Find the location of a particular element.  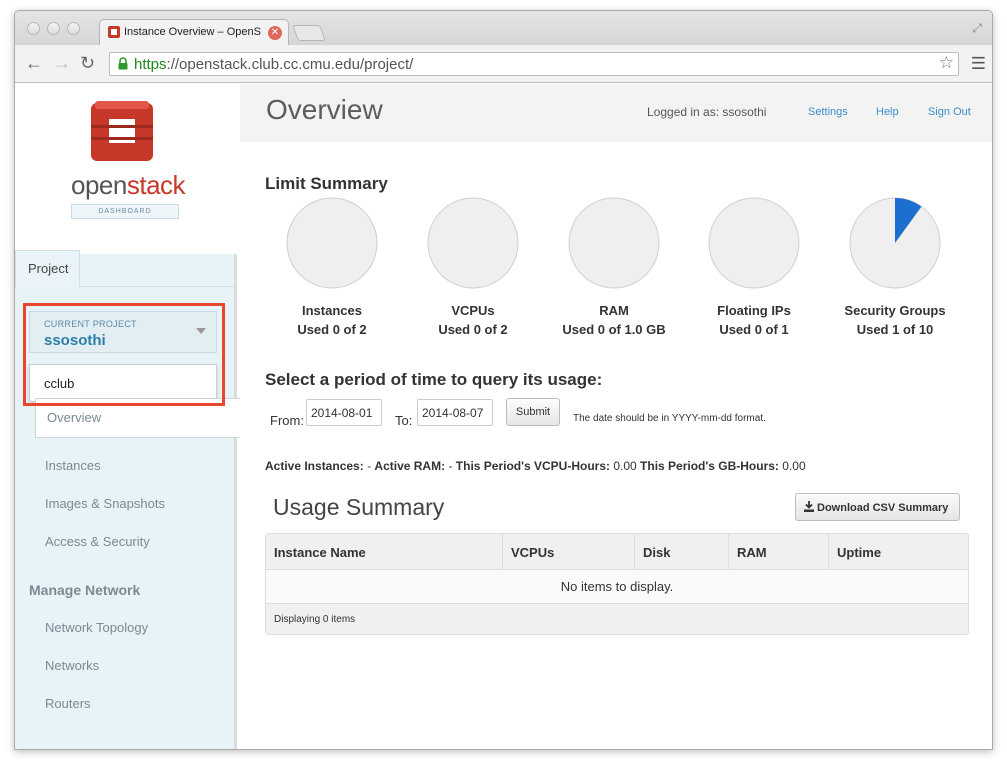

back-arrow-icon: ← is located at coordinates (34, 63).